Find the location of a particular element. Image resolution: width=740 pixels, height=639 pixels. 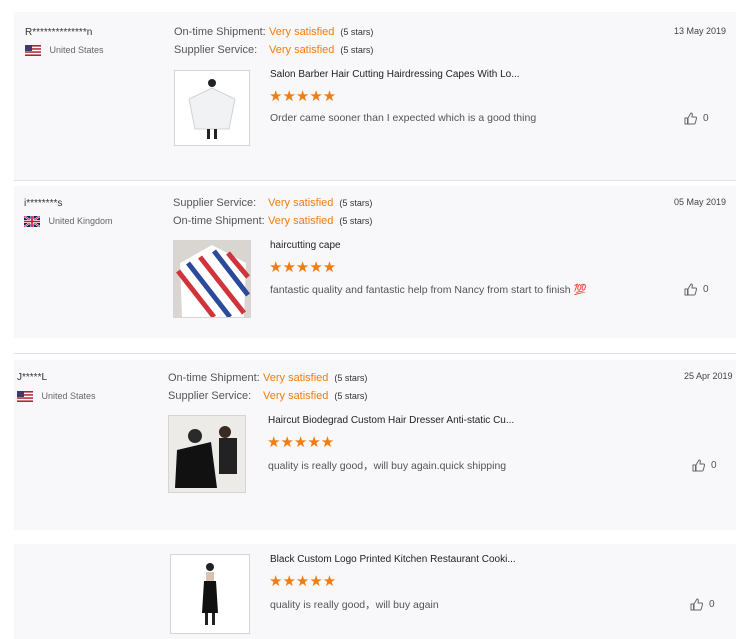

country-label: United Kingdom is located at coordinates (80, 221).